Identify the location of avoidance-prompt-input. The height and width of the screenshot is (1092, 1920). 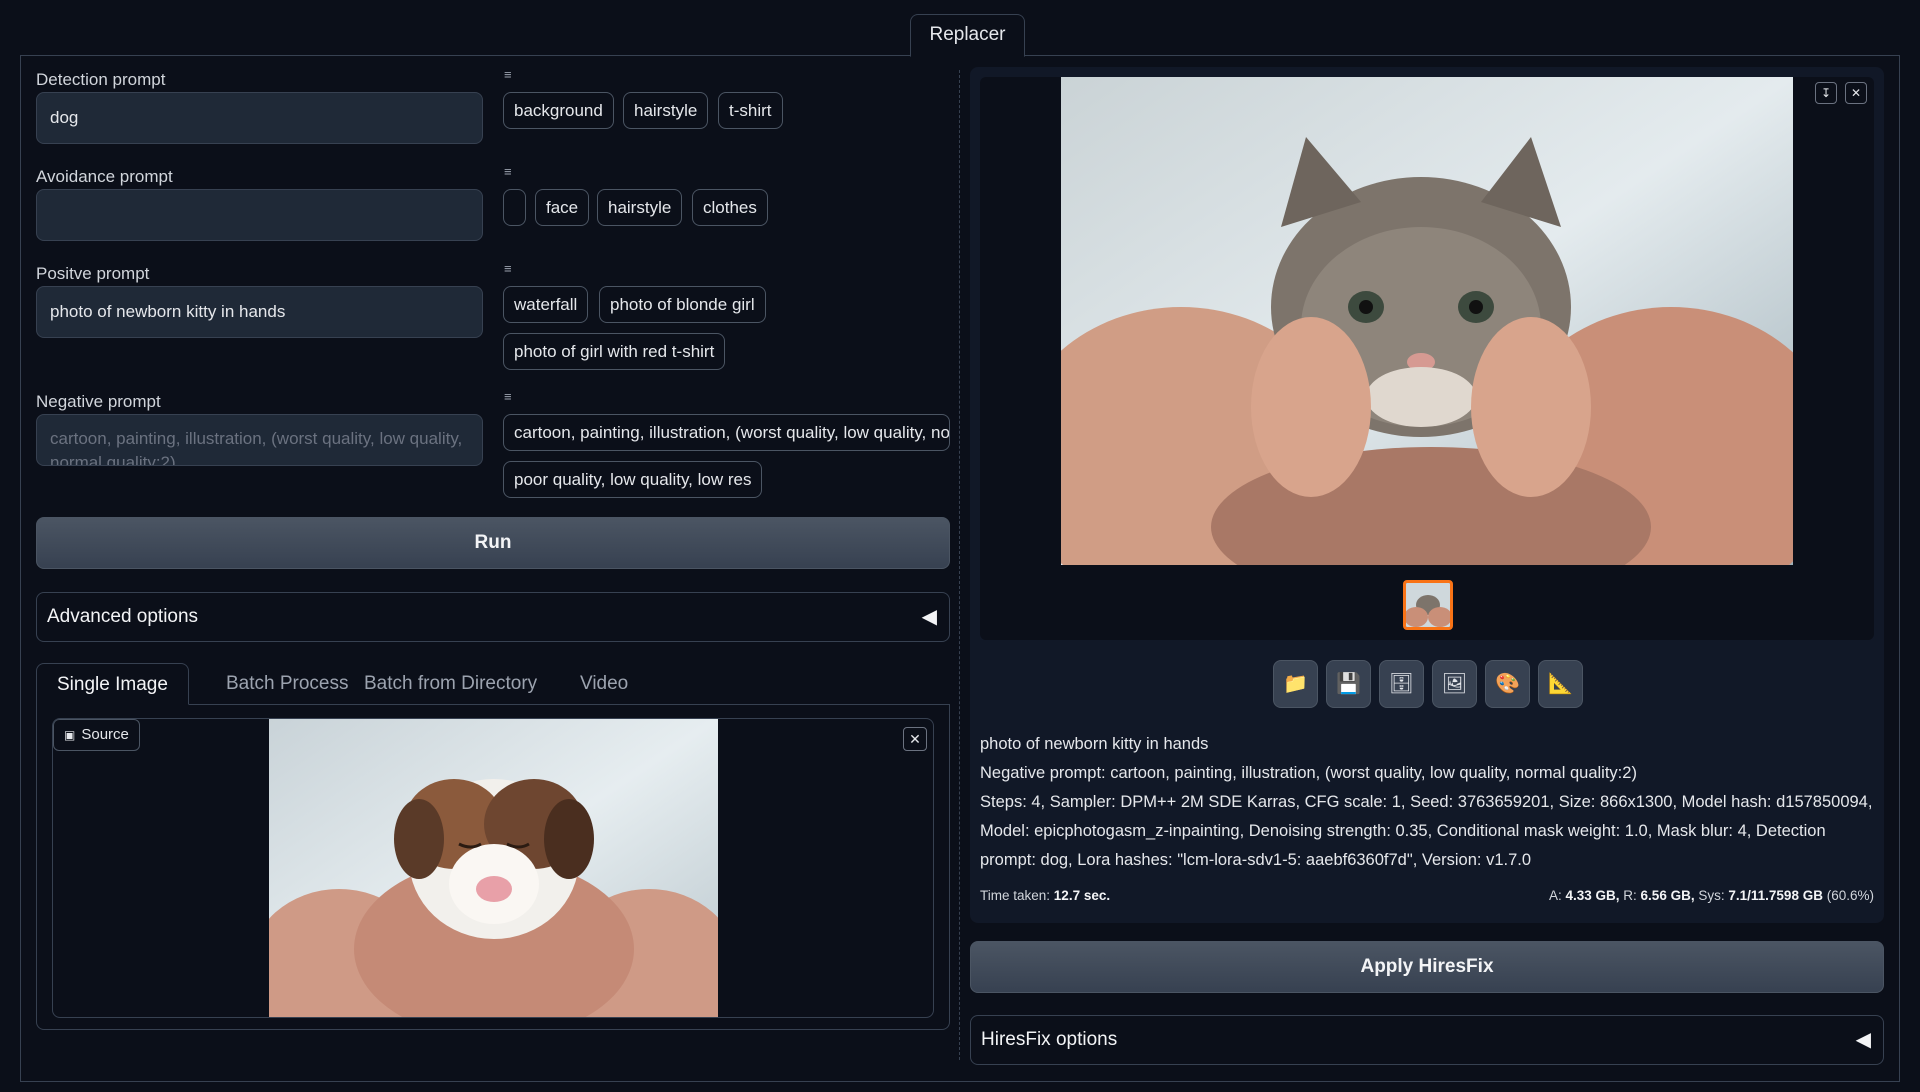
(259, 215).